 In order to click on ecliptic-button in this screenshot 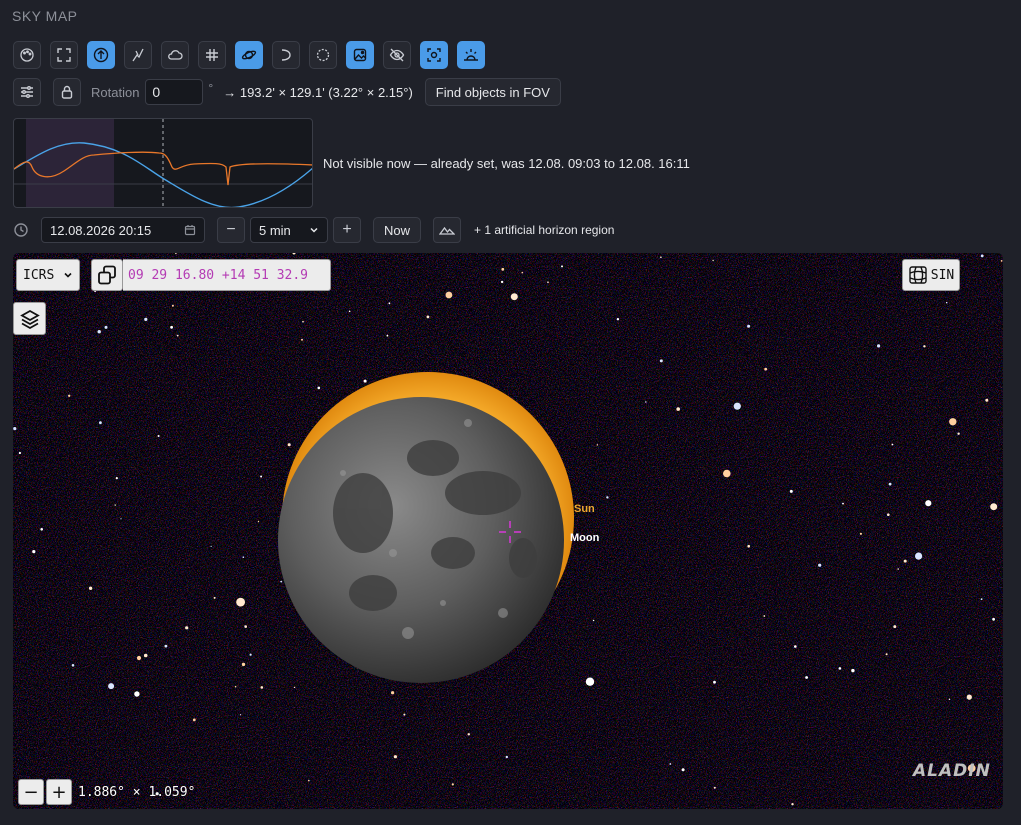, I will do `click(286, 55)`.